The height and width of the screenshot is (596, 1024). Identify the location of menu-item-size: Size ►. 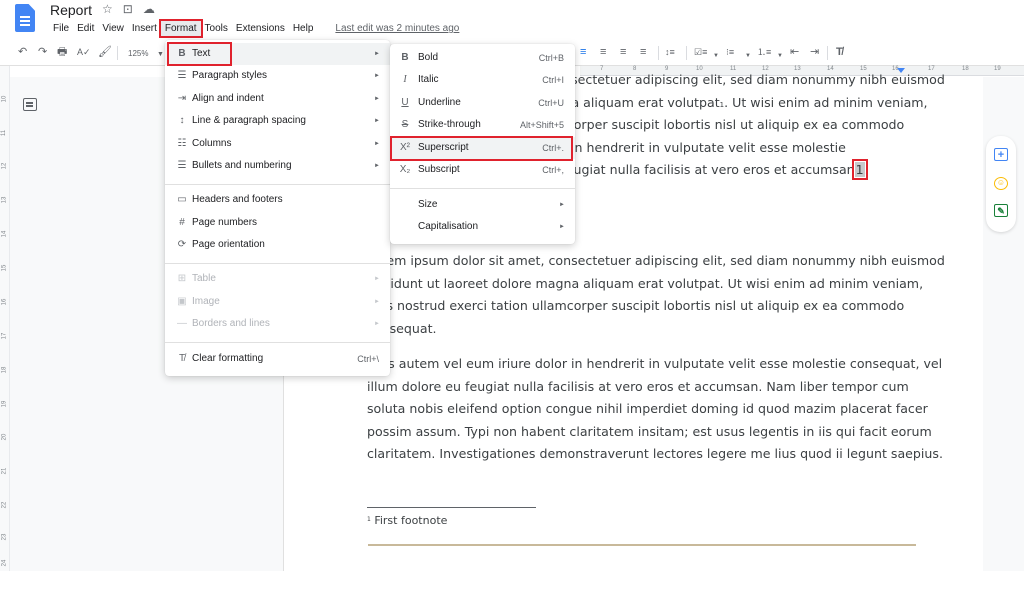
(482, 205).